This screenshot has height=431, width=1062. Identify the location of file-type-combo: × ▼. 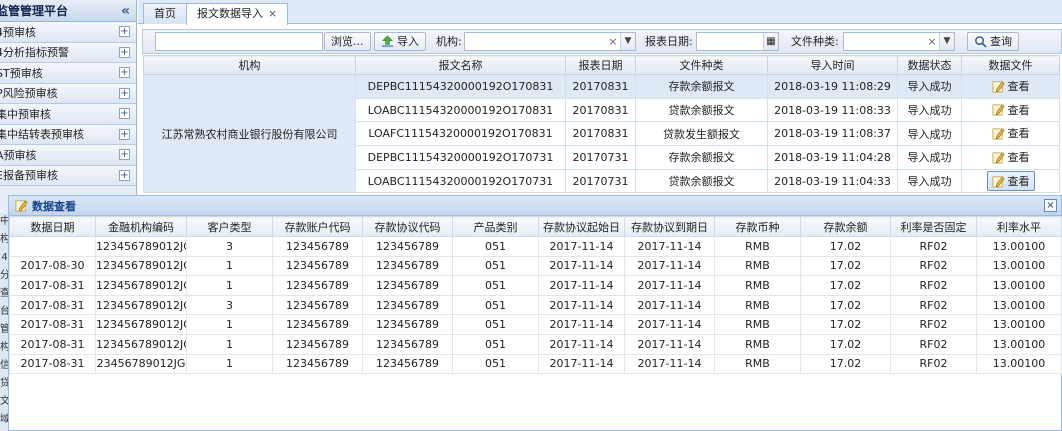
(899, 41).